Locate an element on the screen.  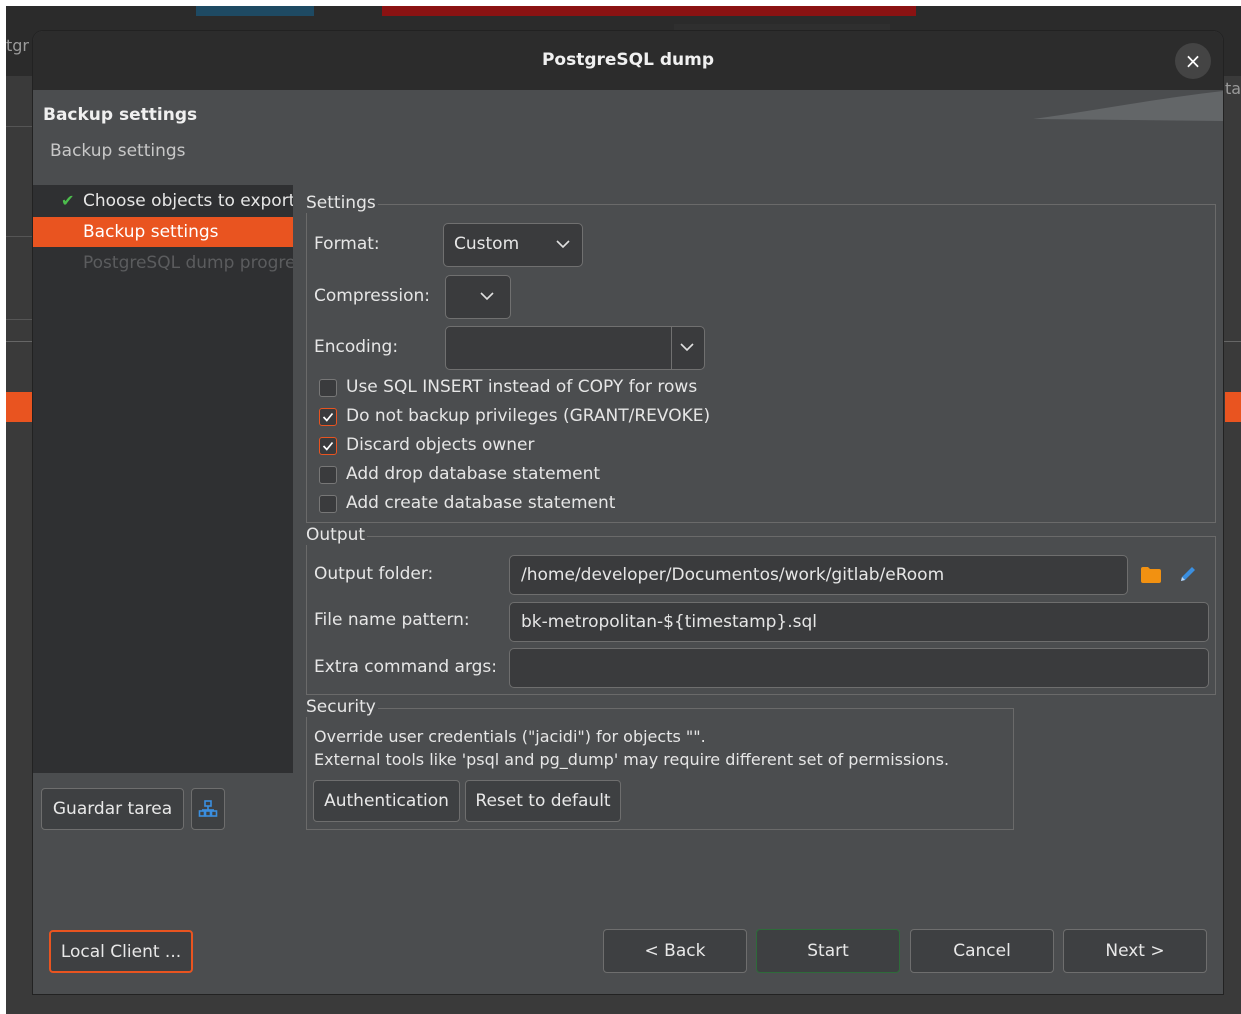
wizard-step-label: PostgreSQL dump progress is located at coordinates (188, 263).